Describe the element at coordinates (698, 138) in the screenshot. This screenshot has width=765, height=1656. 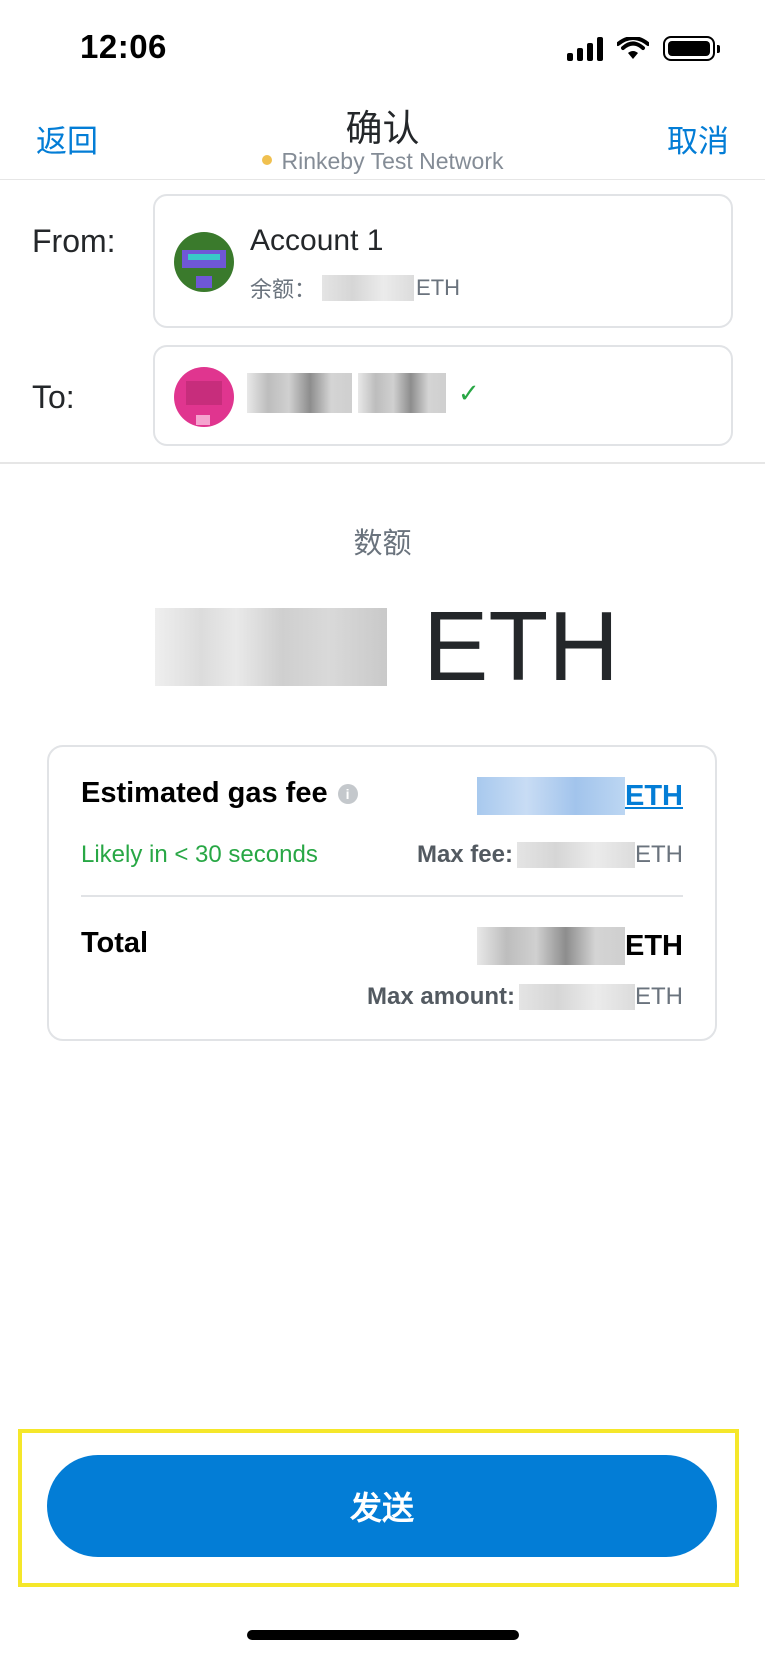
I see `cancel-button: 取消` at that location.